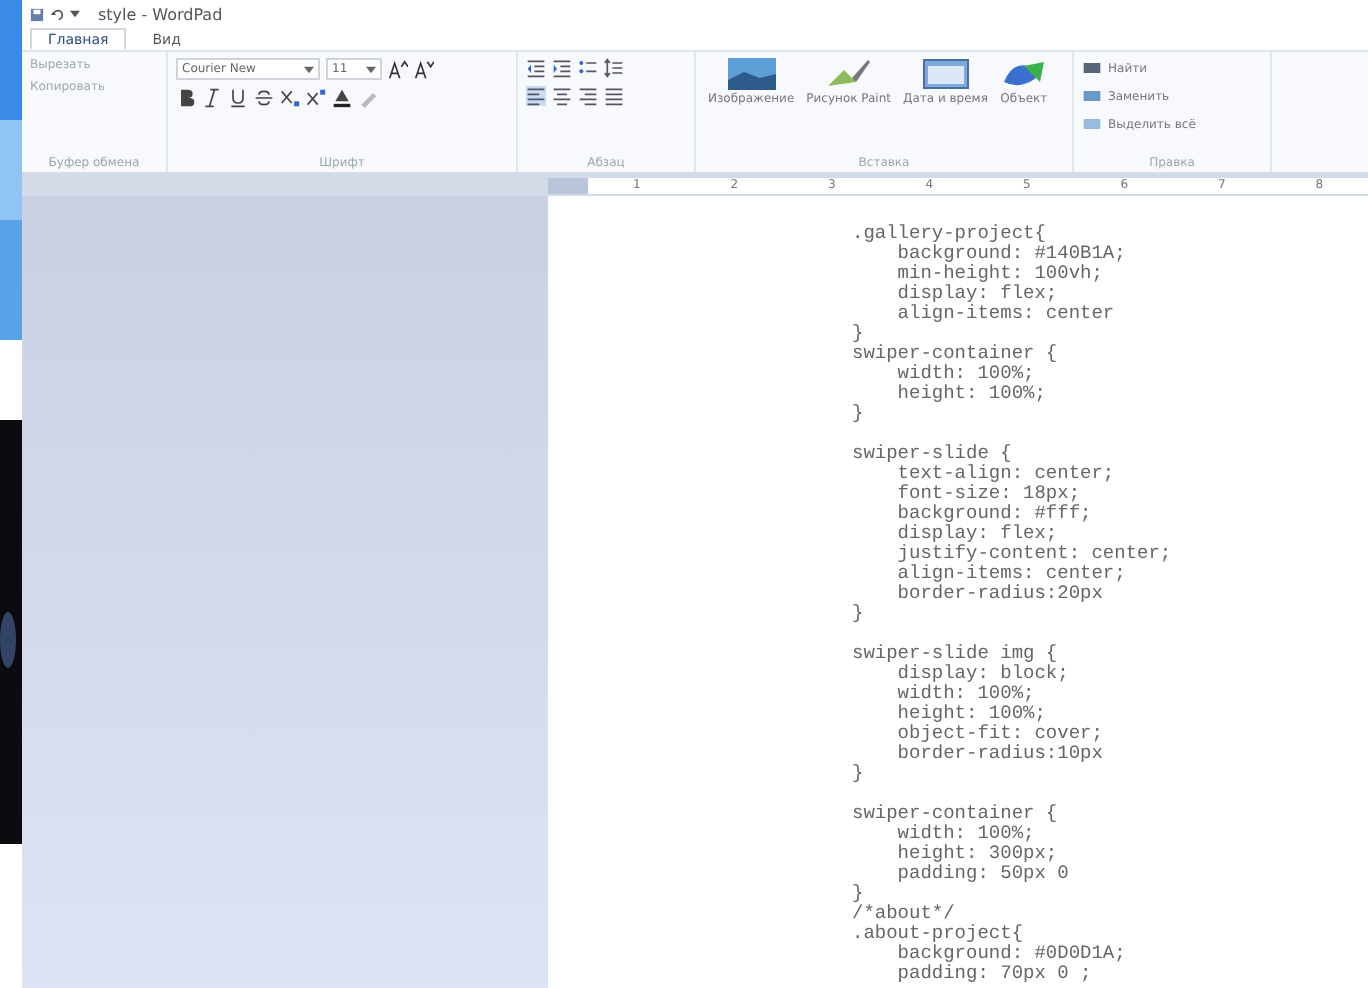 This screenshot has width=1368, height=988. What do you see at coordinates (945, 74) in the screenshot?
I see `calendar-icon` at bounding box center [945, 74].